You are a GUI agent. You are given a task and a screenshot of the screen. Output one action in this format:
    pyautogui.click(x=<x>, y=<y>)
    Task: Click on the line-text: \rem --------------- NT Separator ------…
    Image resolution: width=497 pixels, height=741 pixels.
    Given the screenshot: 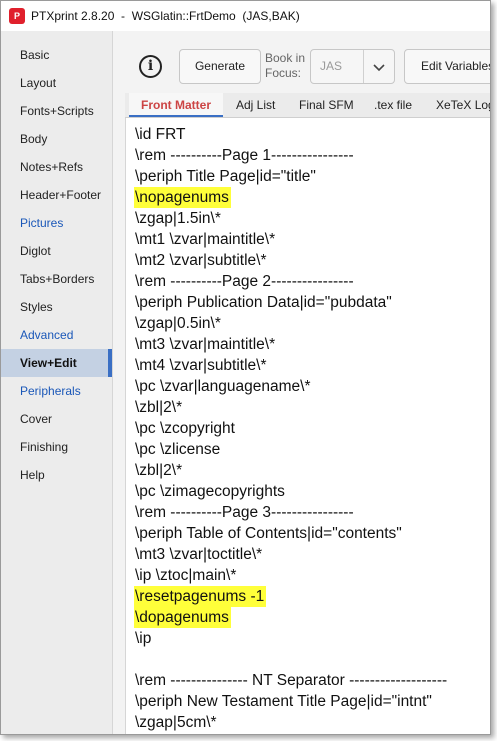 What is the action you would take?
    pyautogui.click(x=291, y=680)
    